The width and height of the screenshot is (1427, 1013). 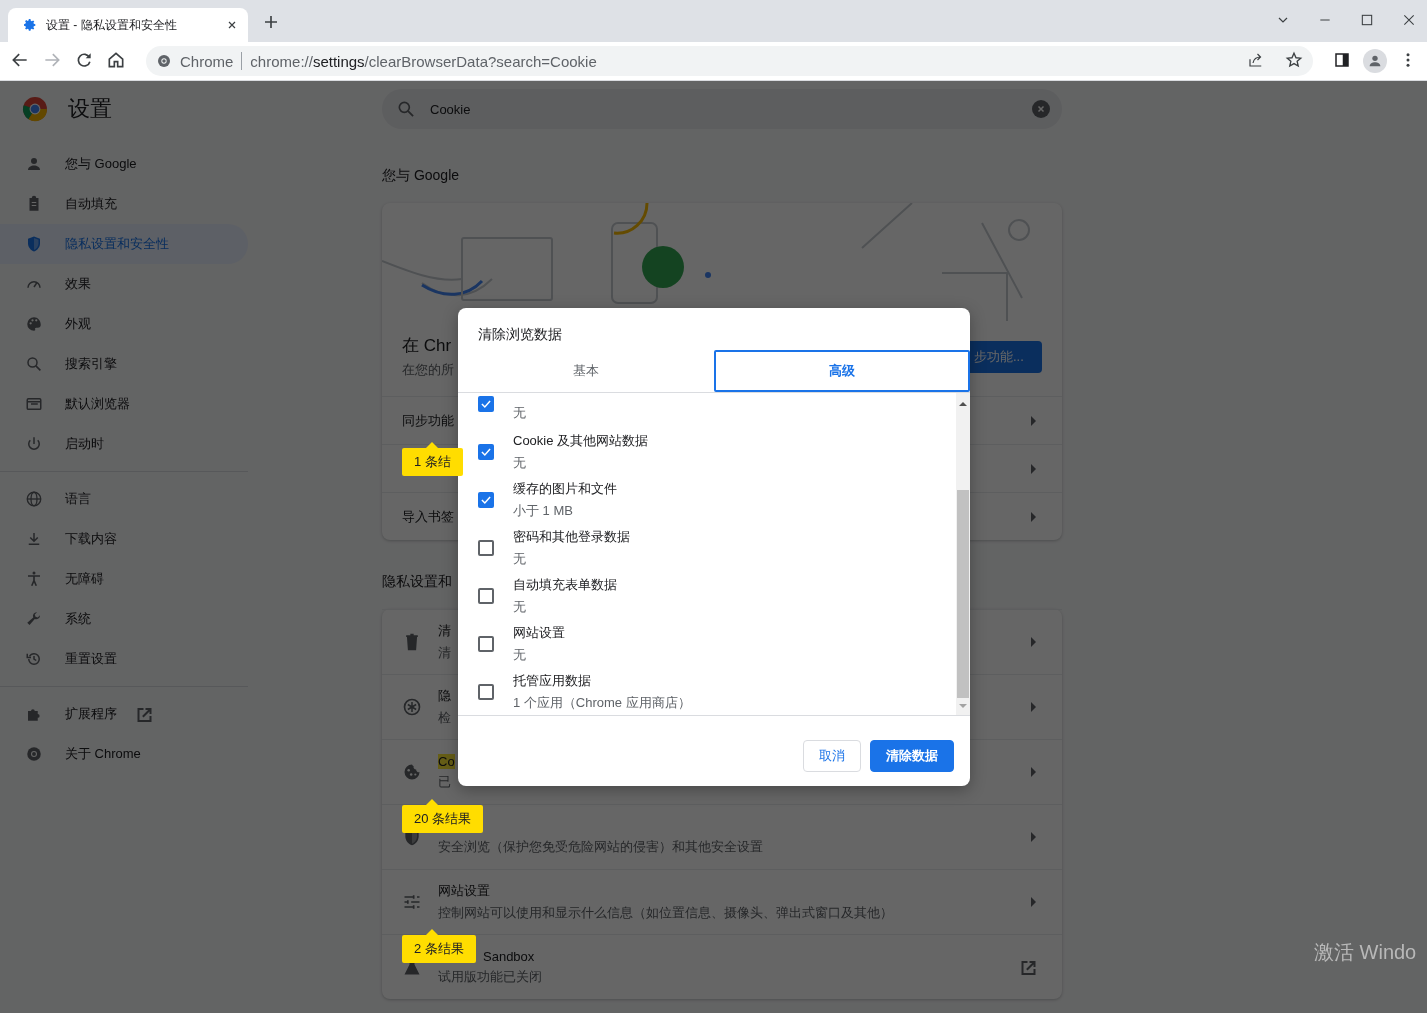 What do you see at coordinates (112, 25) in the screenshot?
I see `tab-title: 设置 - 隐私设置和安全性` at bounding box center [112, 25].